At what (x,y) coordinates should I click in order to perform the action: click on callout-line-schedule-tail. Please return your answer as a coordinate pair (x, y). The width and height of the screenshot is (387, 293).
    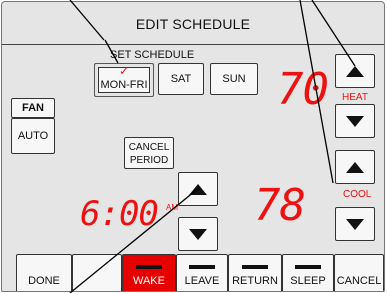
    Looking at the image, I should click on (111, 51).